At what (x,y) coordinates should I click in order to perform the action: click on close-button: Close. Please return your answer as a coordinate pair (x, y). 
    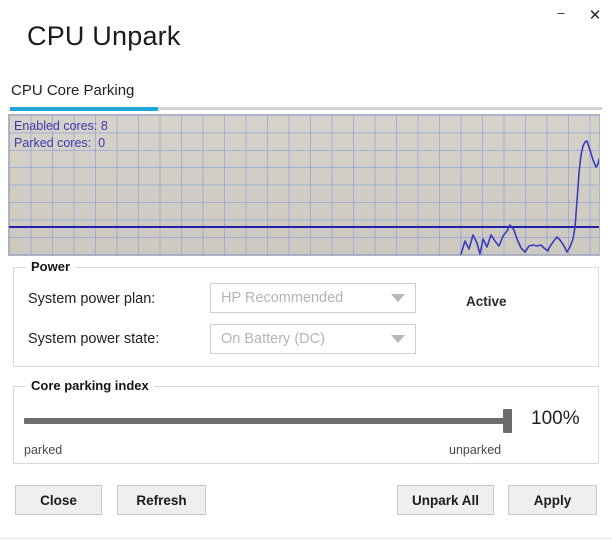
    Looking at the image, I should click on (58, 500).